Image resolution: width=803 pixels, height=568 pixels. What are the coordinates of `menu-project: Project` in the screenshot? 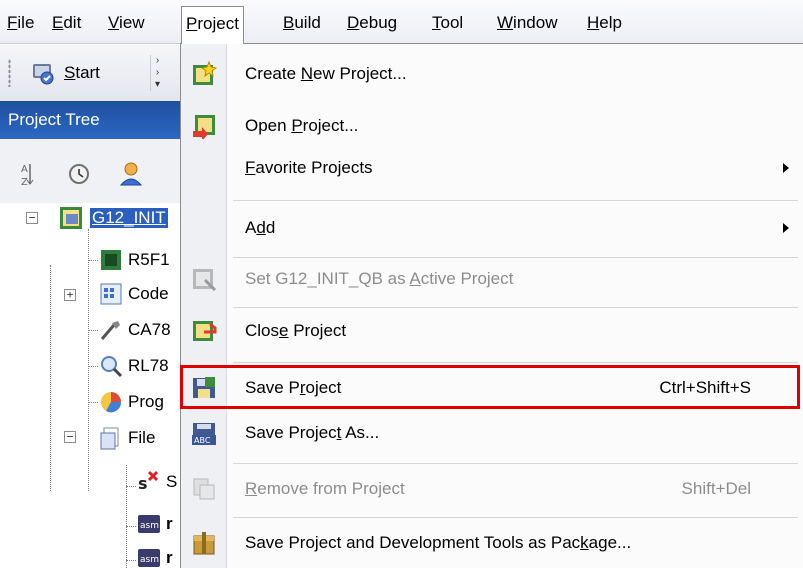 It's located at (212, 25).